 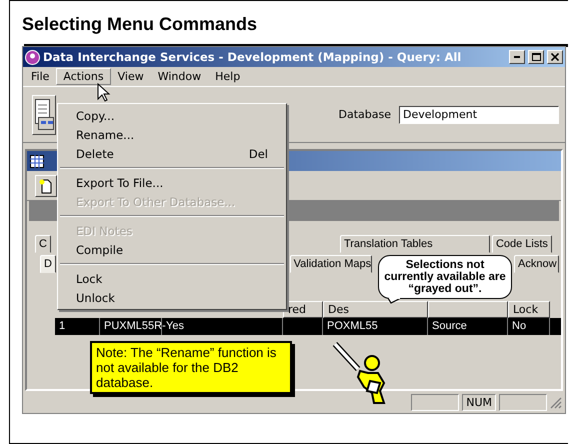 What do you see at coordinates (37, 161) in the screenshot?
I see `grid-icon` at bounding box center [37, 161].